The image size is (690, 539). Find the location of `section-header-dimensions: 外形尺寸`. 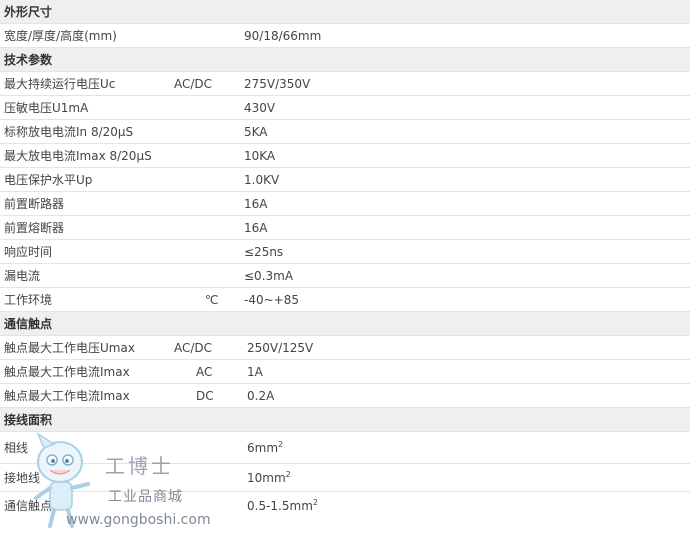

section-header-dimensions: 外形尺寸 is located at coordinates (345, 12).